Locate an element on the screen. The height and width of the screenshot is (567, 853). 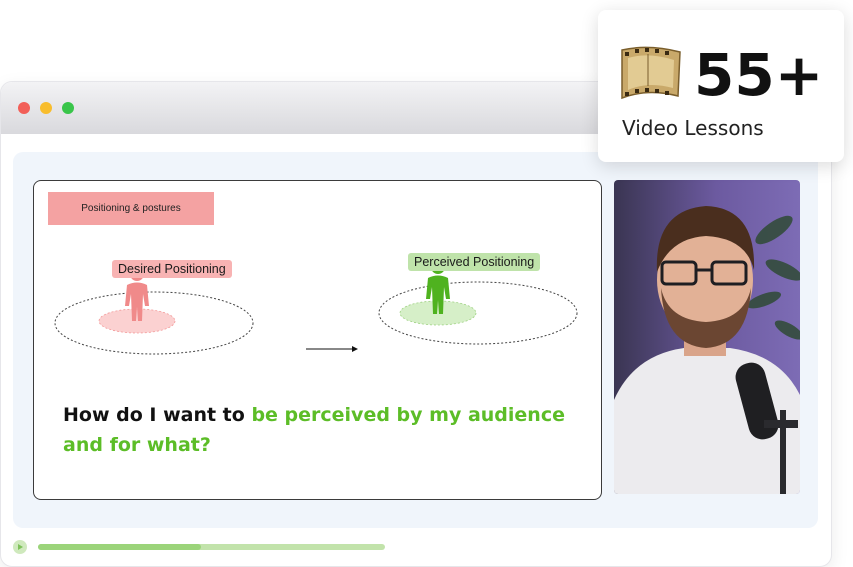
play-button is located at coordinates (20, 547).